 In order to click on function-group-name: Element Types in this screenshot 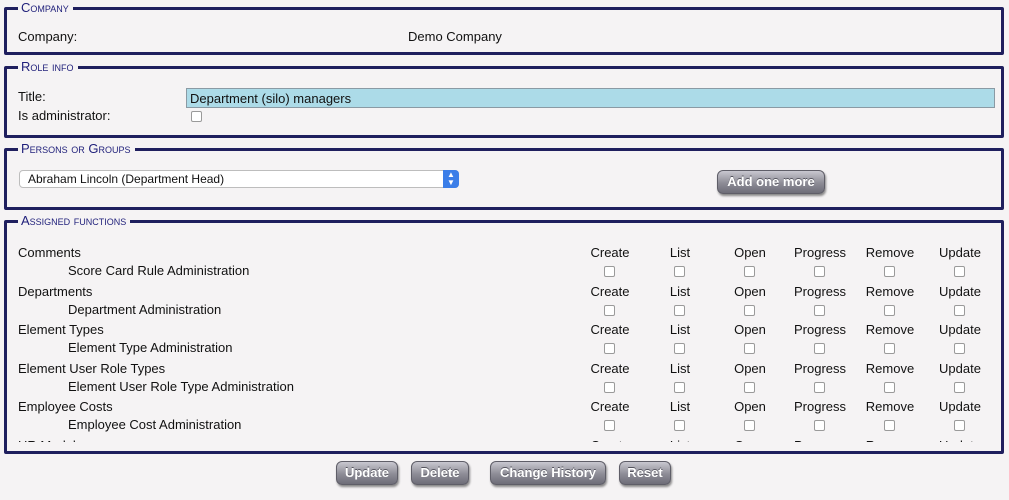, I will do `click(61, 329)`.